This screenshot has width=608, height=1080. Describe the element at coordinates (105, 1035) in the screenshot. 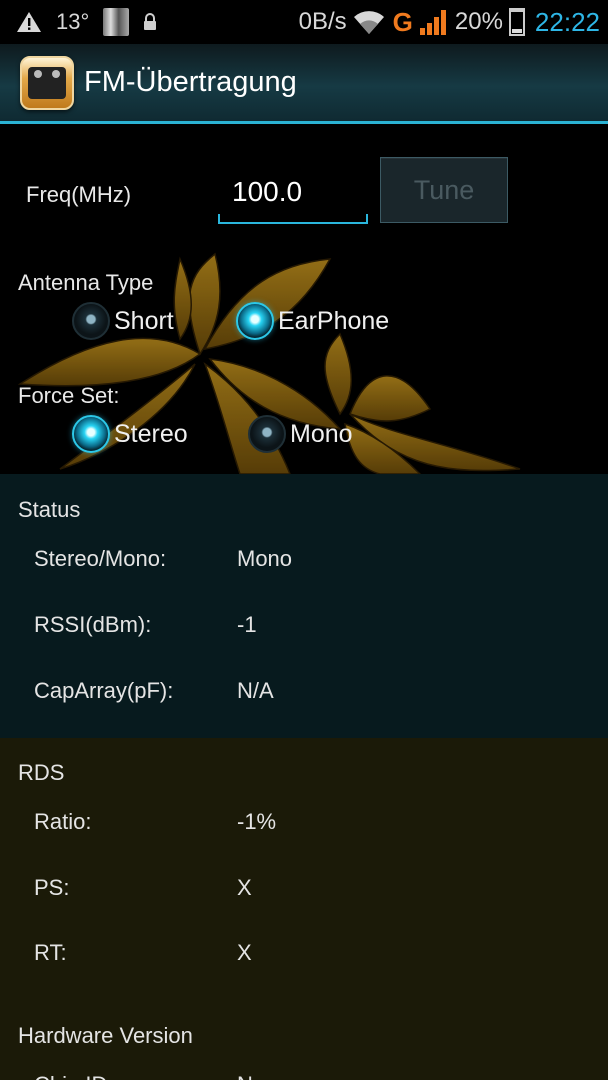

I see `hardware-version-title: Hardware Version` at that location.